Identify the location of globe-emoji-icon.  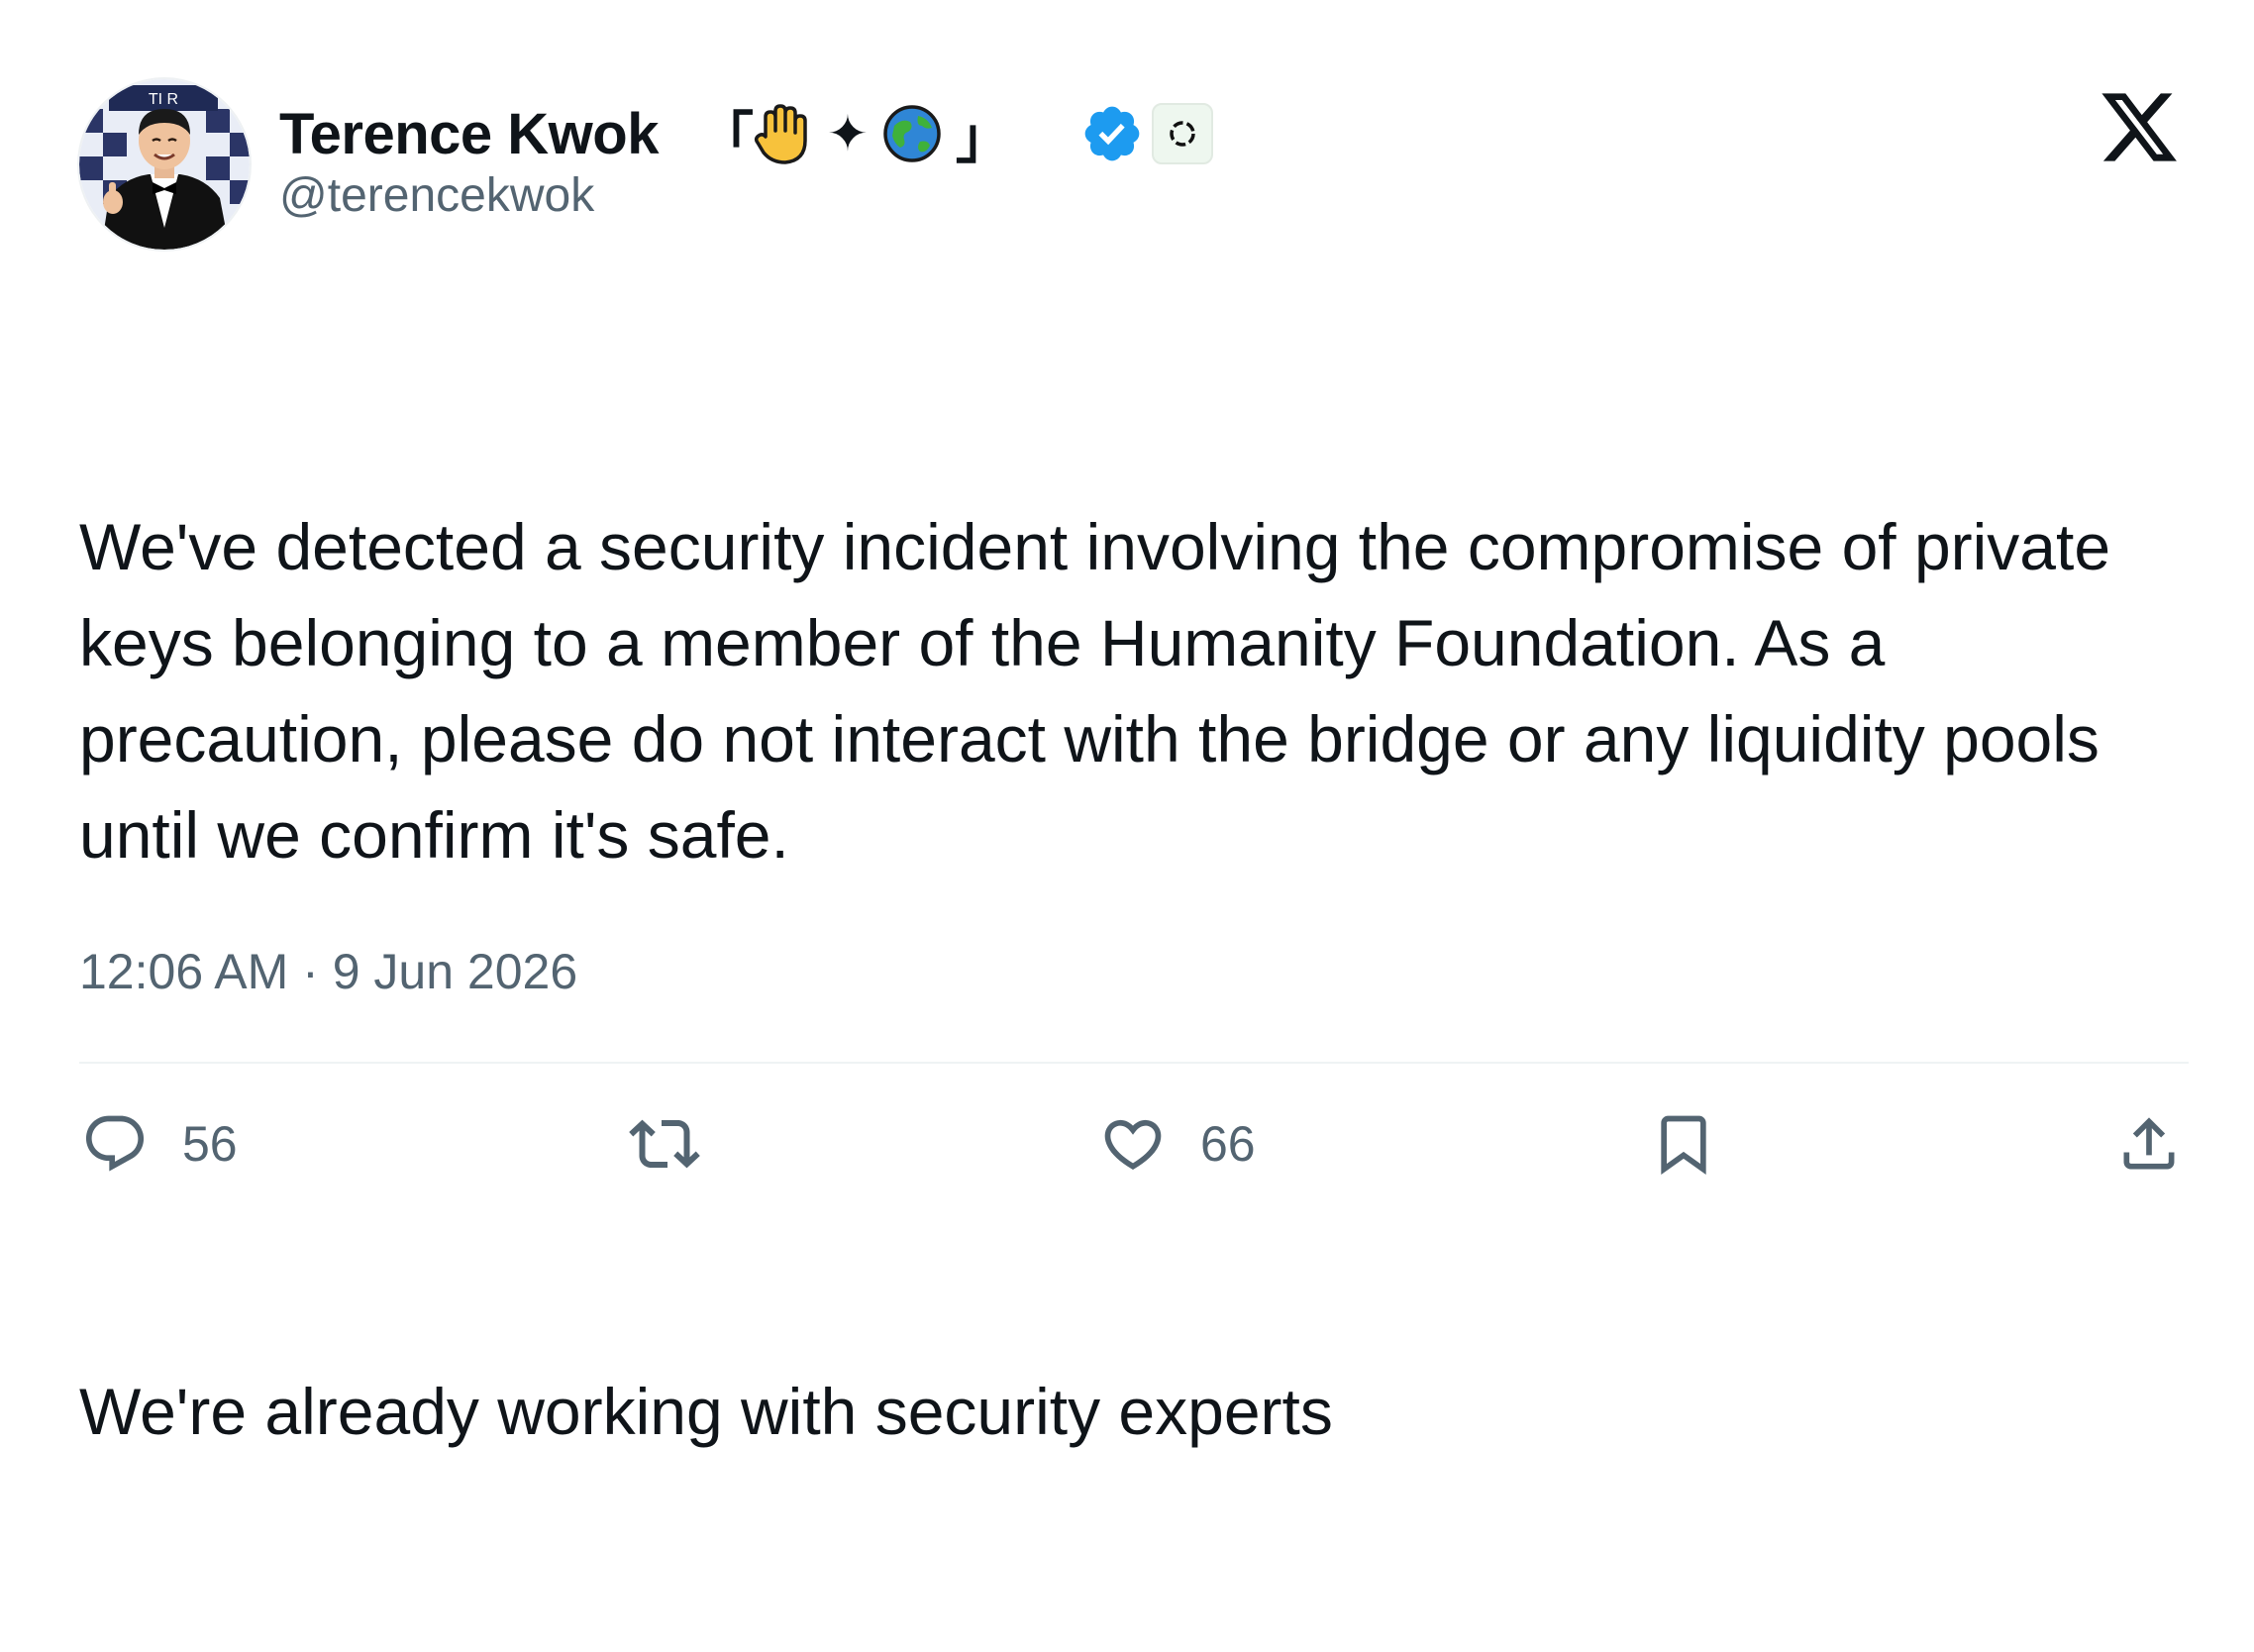
(912, 133).